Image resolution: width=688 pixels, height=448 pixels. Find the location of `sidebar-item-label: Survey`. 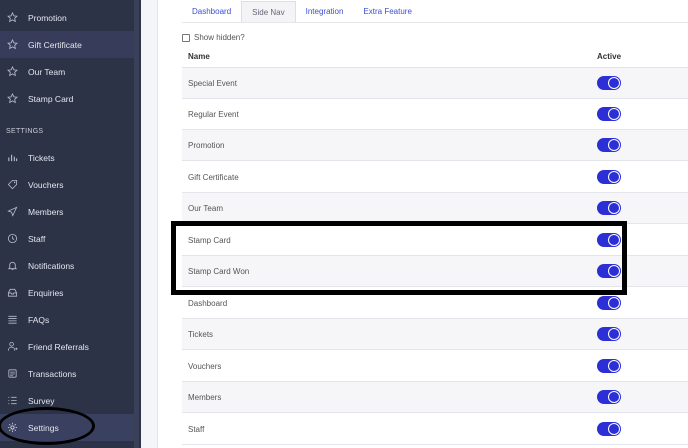

sidebar-item-label: Survey is located at coordinates (41, 400).